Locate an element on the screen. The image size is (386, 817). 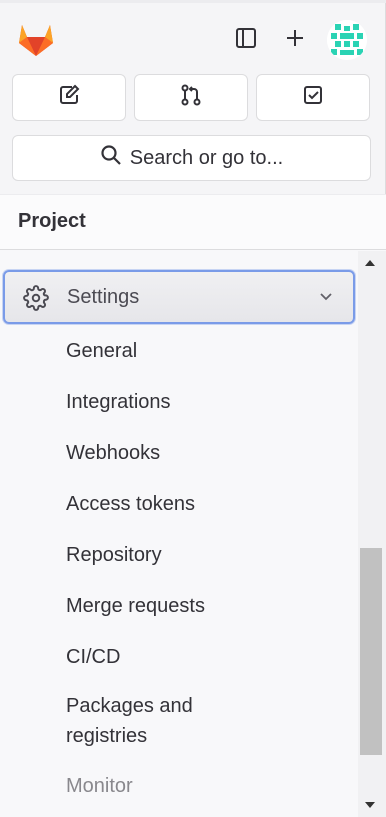
issues-button is located at coordinates (69, 97).